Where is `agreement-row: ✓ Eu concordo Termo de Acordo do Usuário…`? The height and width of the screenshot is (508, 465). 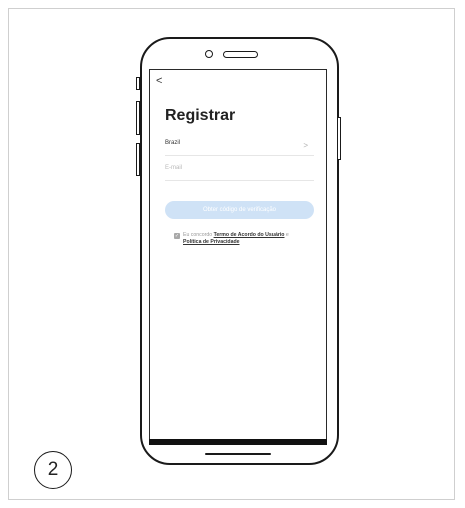
agreement-row: ✓ Eu concordo Termo de Acordo do Usuário… is located at coordinates (244, 238).